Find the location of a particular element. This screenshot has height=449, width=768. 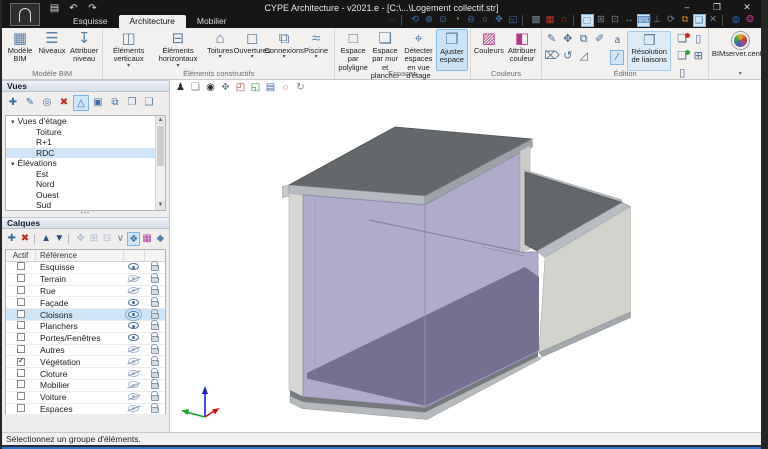

resolution-de-liaisons-button: ❒ Résolution de liaisons is located at coordinates (649, 51).